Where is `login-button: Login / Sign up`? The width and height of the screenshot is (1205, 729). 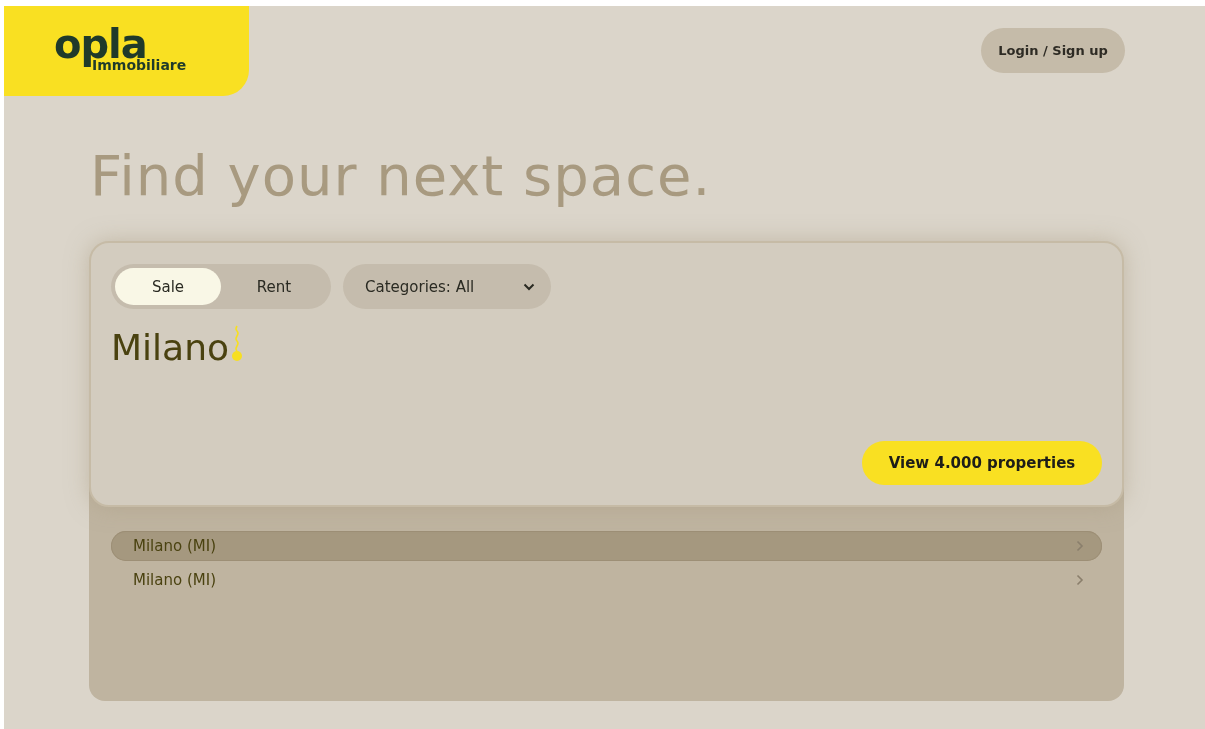 login-button: Login / Sign up is located at coordinates (1053, 50).